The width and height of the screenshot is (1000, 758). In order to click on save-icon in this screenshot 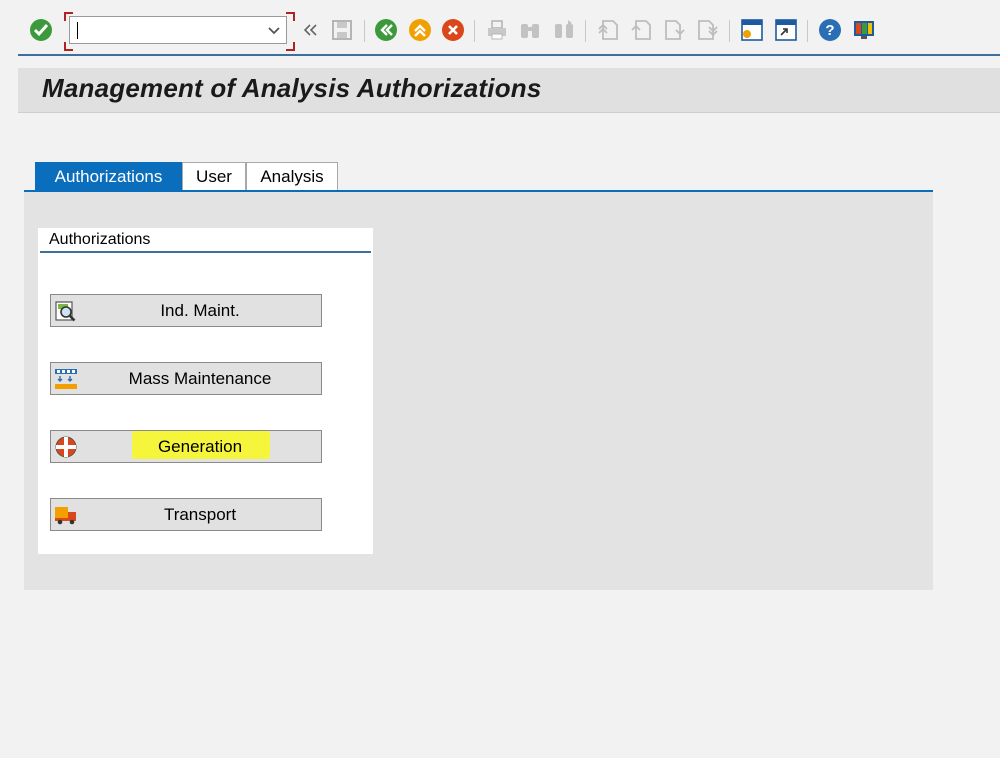, I will do `click(342, 30)`.